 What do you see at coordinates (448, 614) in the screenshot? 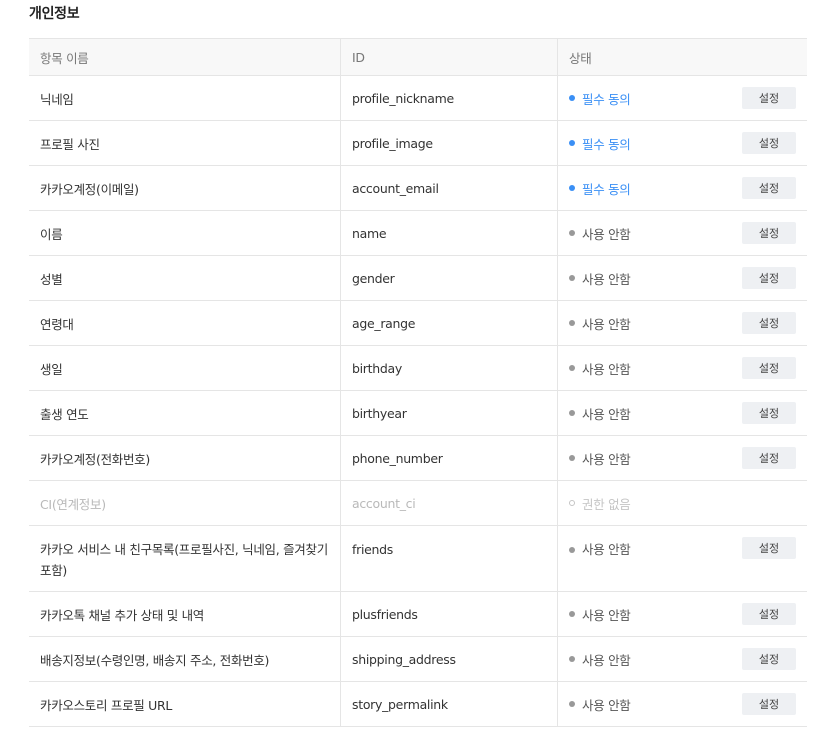
I see `item-id: plusfriends` at bounding box center [448, 614].